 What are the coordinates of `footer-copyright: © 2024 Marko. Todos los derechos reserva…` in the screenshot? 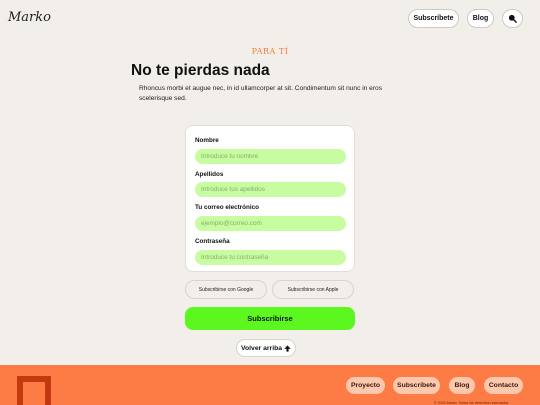 It's located at (471, 403).